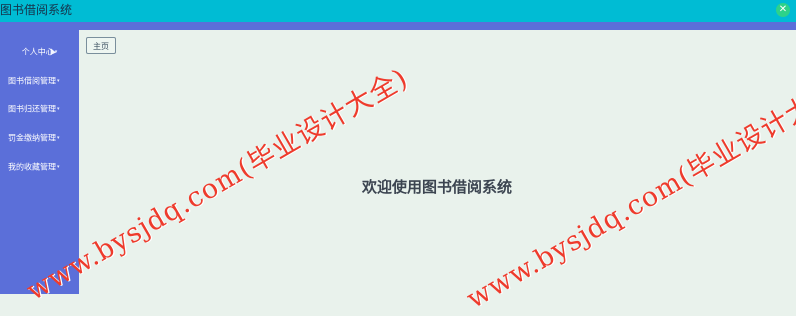  What do you see at coordinates (36, 10) in the screenshot?
I see `app-title: 图书借阅系统` at bounding box center [36, 10].